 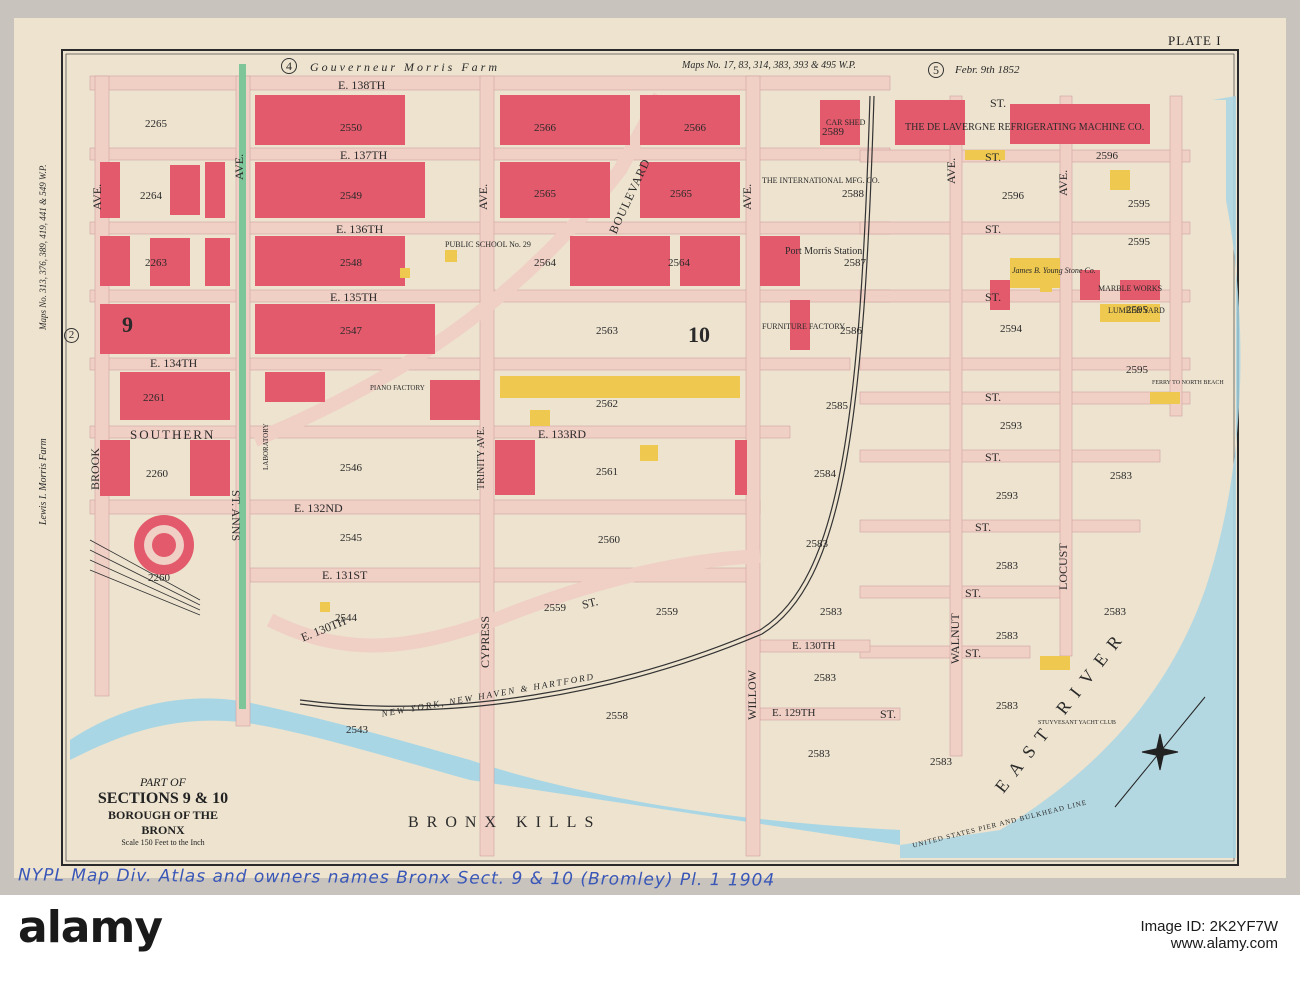 I want to click on avenue-brook: BROOK, so click(x=95, y=468).